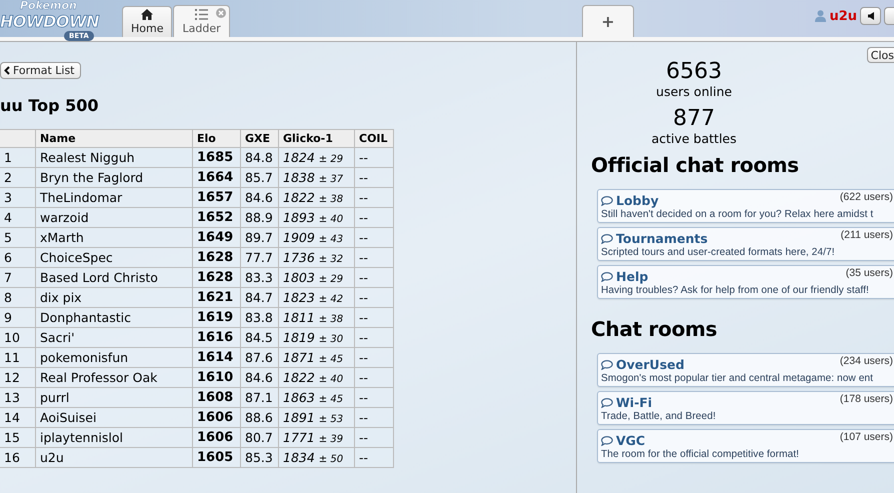 Image resolution: width=894 pixels, height=493 pixels. What do you see at coordinates (18, 458) in the screenshot?
I see `rank-cell: 16` at bounding box center [18, 458].